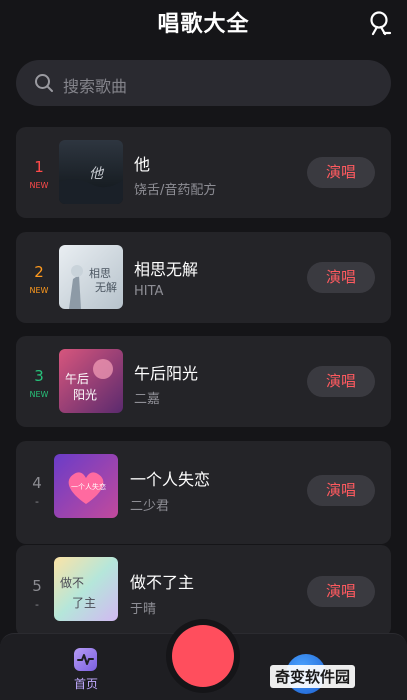  What do you see at coordinates (39, 167) in the screenshot?
I see `rank-number: 1` at bounding box center [39, 167].